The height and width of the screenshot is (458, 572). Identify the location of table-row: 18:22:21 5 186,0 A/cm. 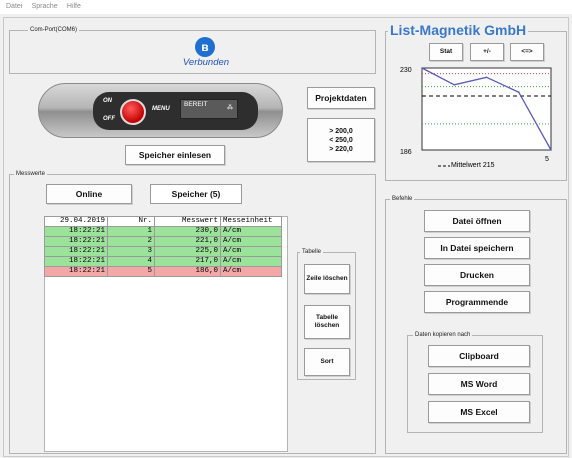
(163, 271).